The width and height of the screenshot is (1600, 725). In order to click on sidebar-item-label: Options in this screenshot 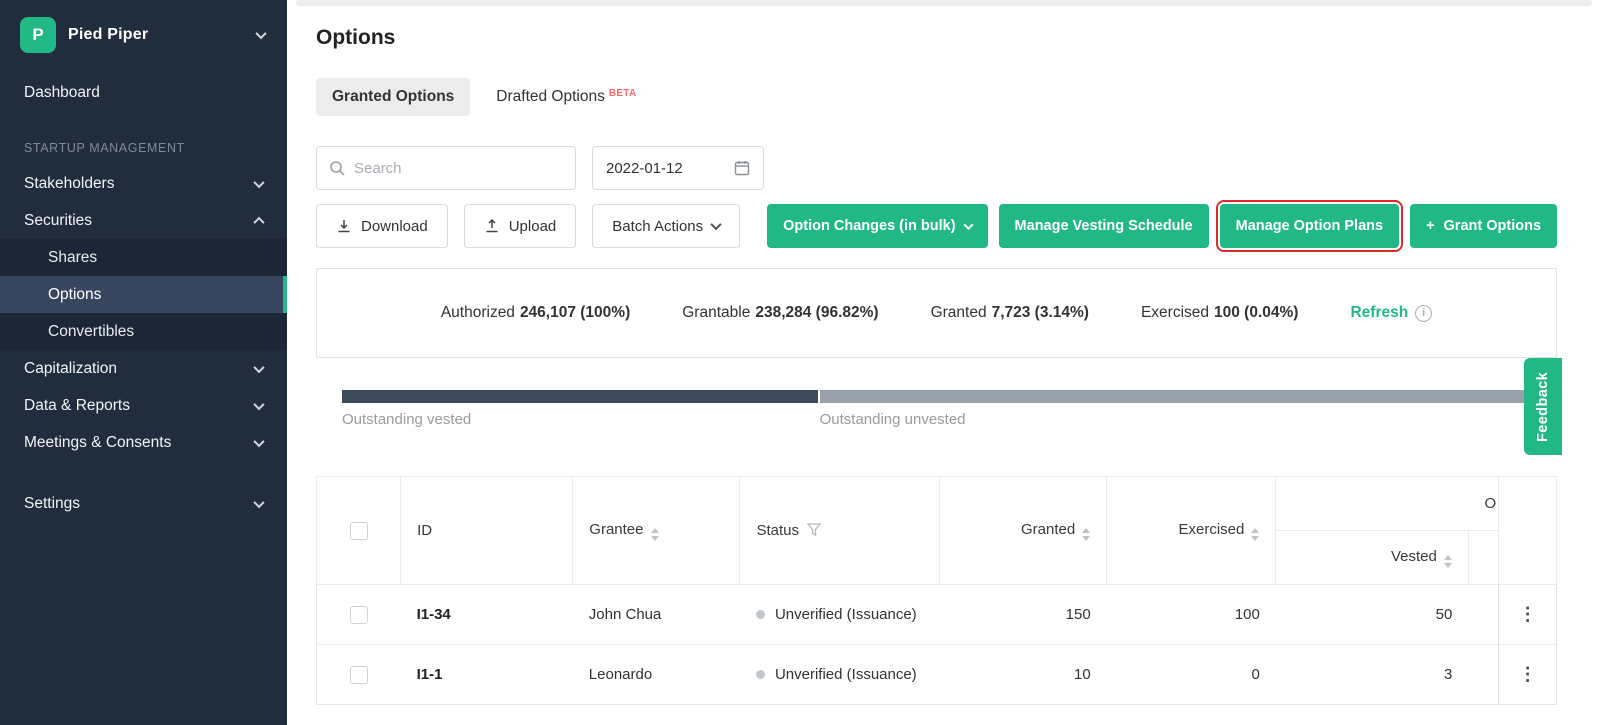, I will do `click(75, 294)`.